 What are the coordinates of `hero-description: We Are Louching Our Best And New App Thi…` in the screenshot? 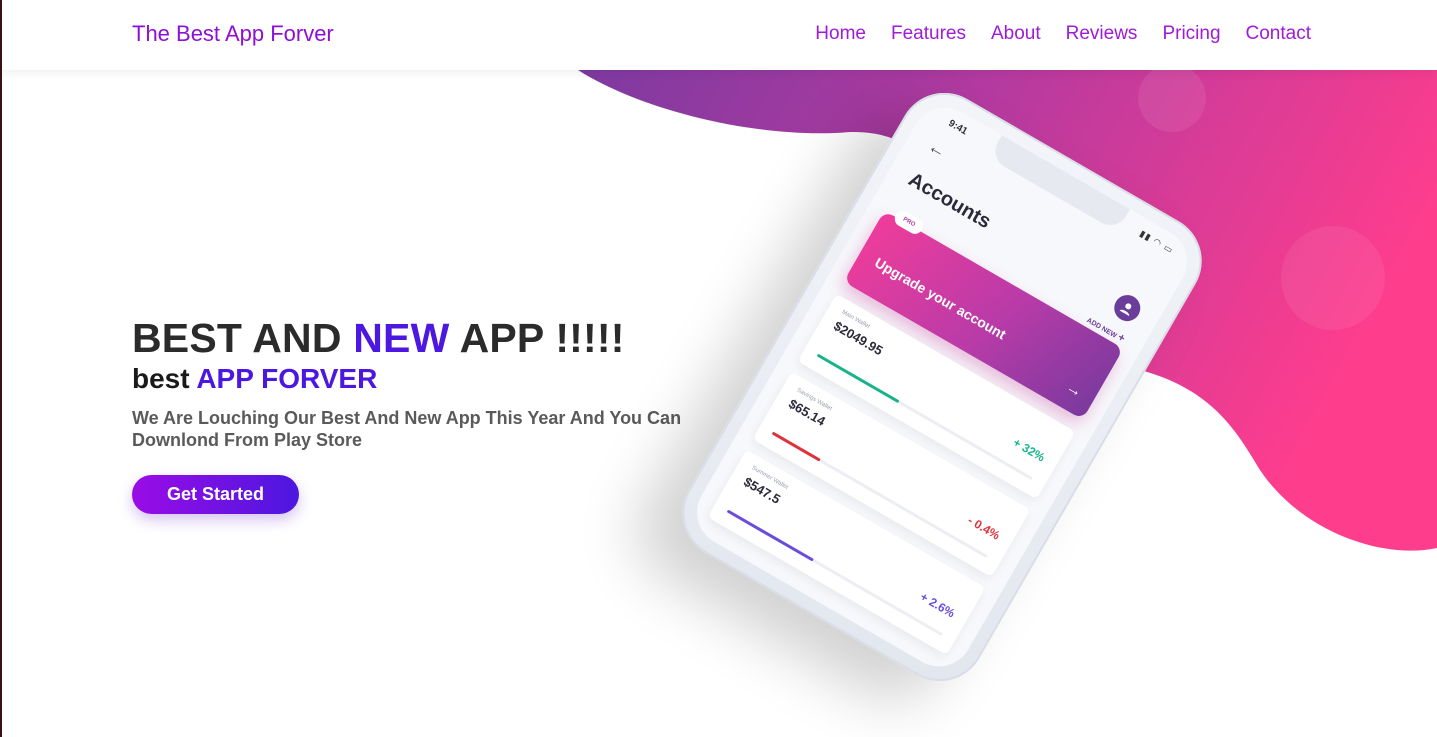 It's located at (407, 429).